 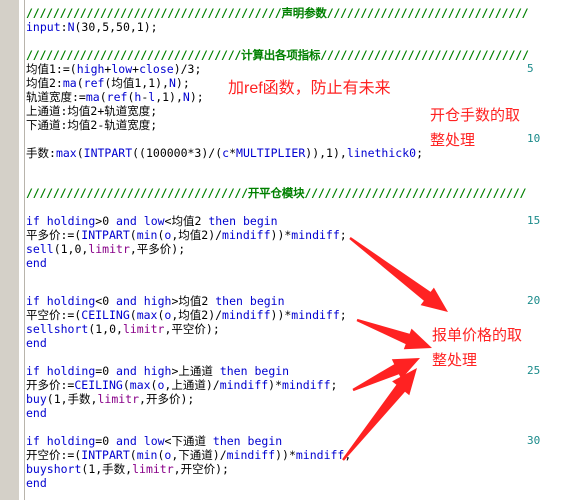 I want to click on code-token-plain: 上通道:均值2+轨道宽度;, so click(x=92, y=111).